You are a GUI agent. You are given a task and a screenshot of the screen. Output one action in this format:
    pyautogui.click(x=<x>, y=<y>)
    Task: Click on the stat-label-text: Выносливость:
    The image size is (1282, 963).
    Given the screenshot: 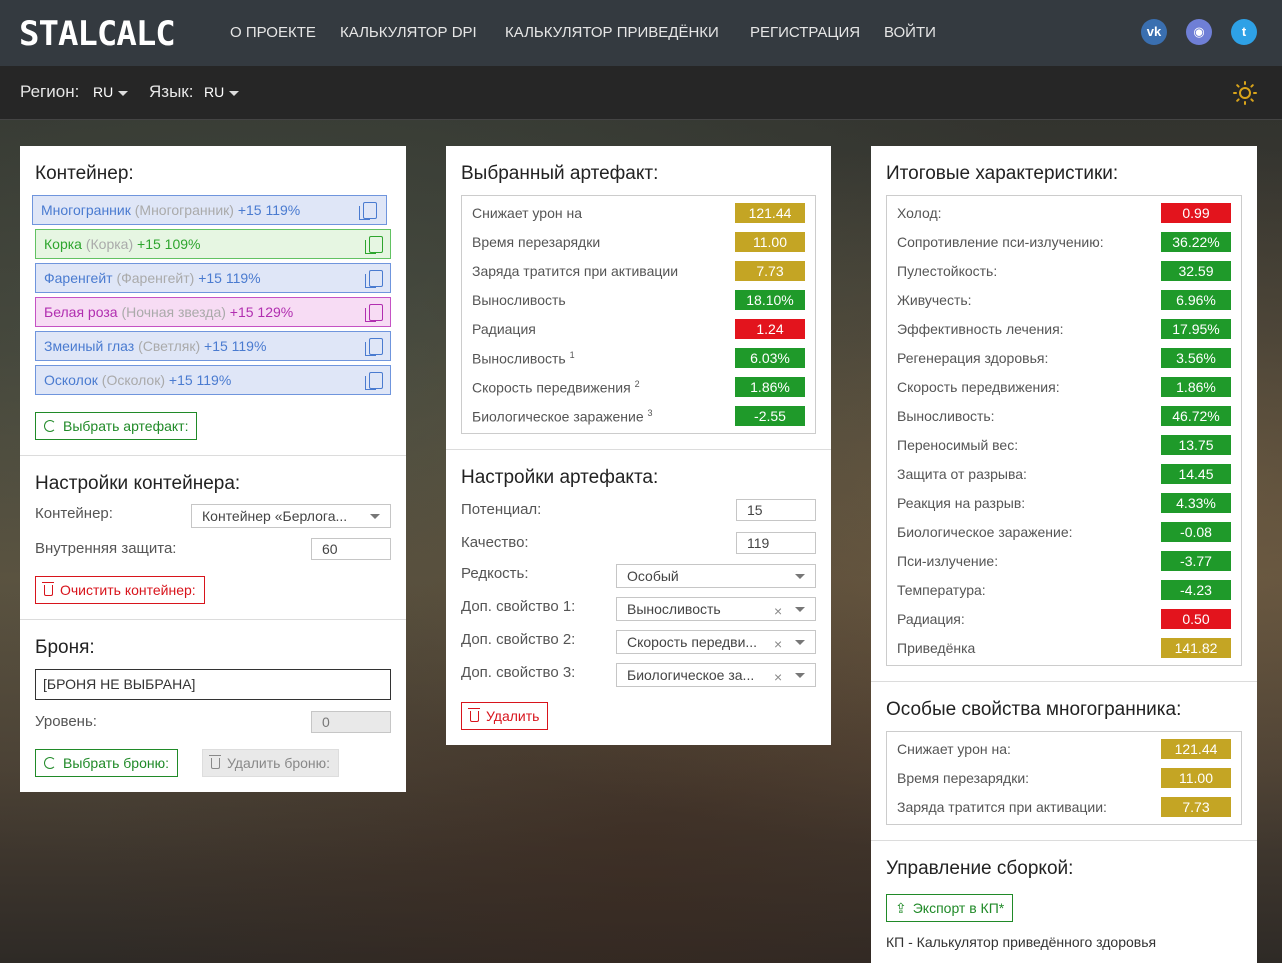 What is the action you would take?
    pyautogui.click(x=946, y=416)
    